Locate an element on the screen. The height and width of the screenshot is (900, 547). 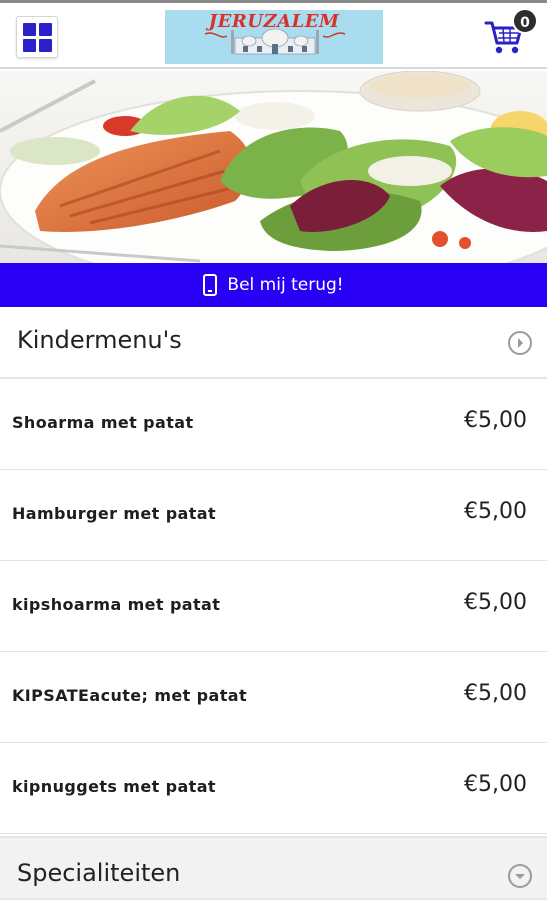
cart-count-badge: 0 is located at coordinates (525, 21).